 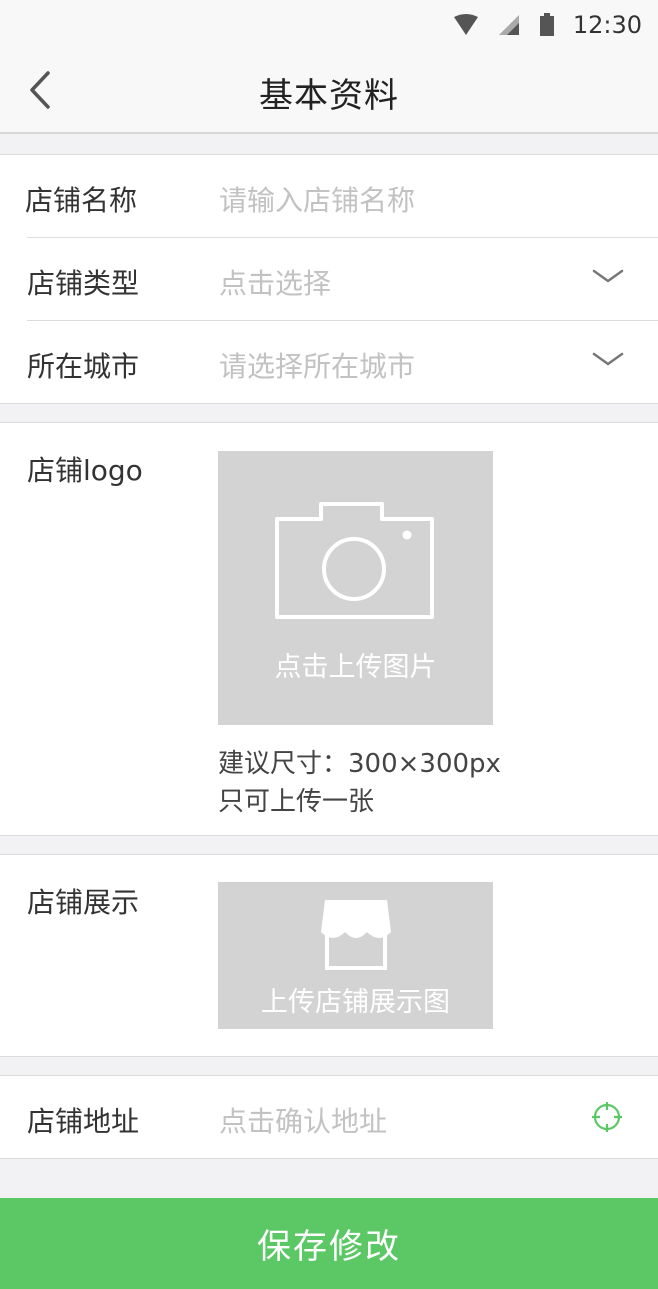 I want to click on shop-name-input: 请输入店铺名称, so click(x=317, y=199).